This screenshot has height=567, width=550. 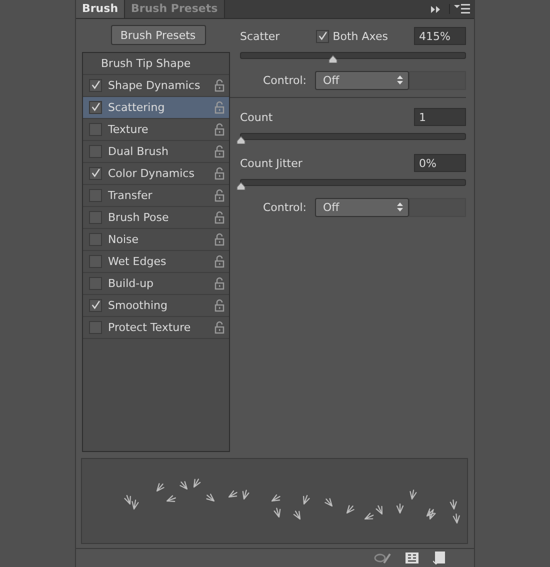 I want to click on option-row: Scattering, so click(x=156, y=108).